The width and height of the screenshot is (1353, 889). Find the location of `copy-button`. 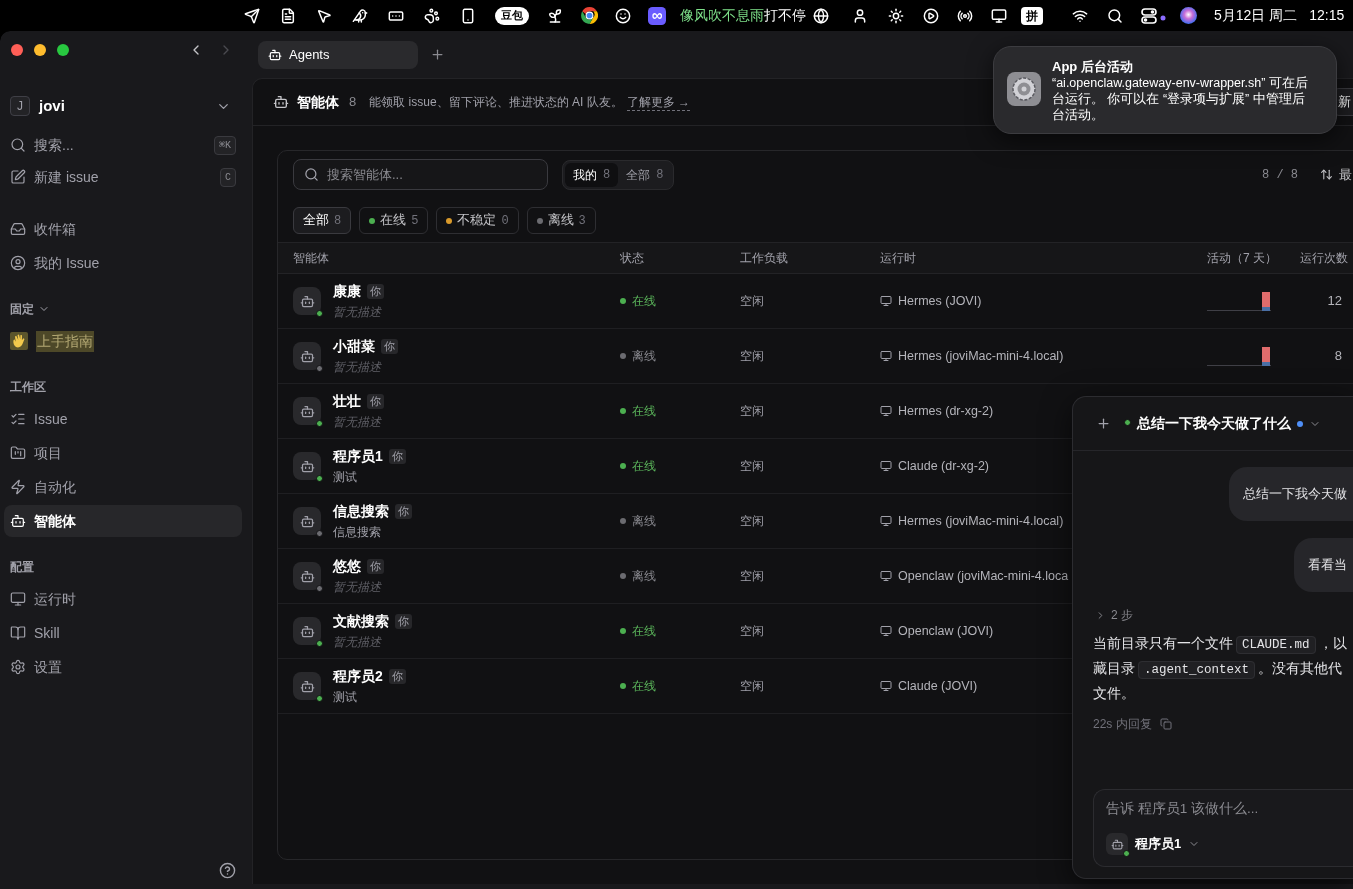

copy-button is located at coordinates (1165, 724).